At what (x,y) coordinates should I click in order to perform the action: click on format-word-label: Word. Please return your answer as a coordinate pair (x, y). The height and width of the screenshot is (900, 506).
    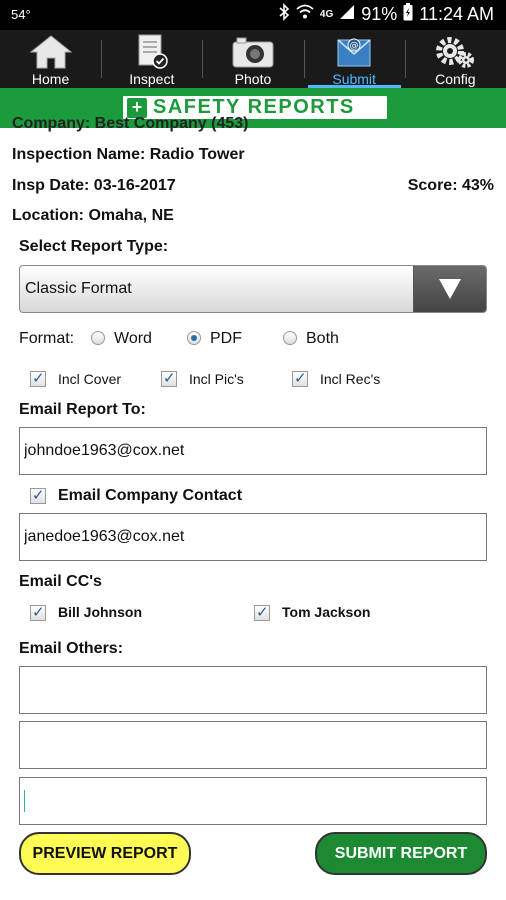
    Looking at the image, I should click on (133, 338).